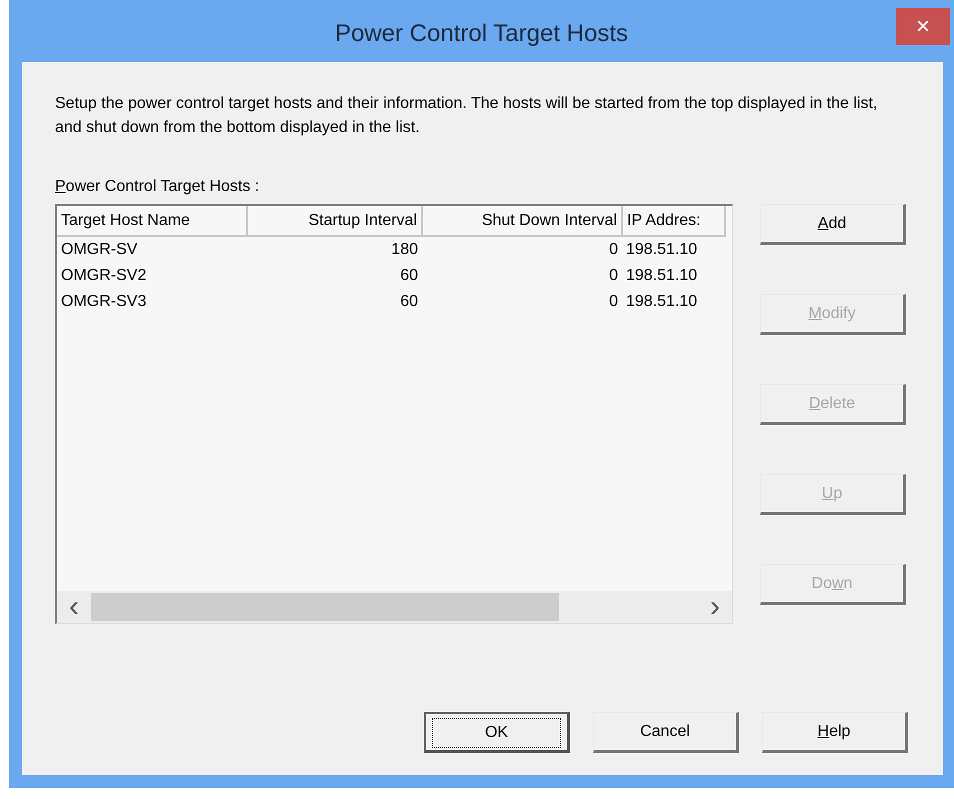  What do you see at coordinates (334, 249) in the screenshot?
I see `table-cell: 180` at bounding box center [334, 249].